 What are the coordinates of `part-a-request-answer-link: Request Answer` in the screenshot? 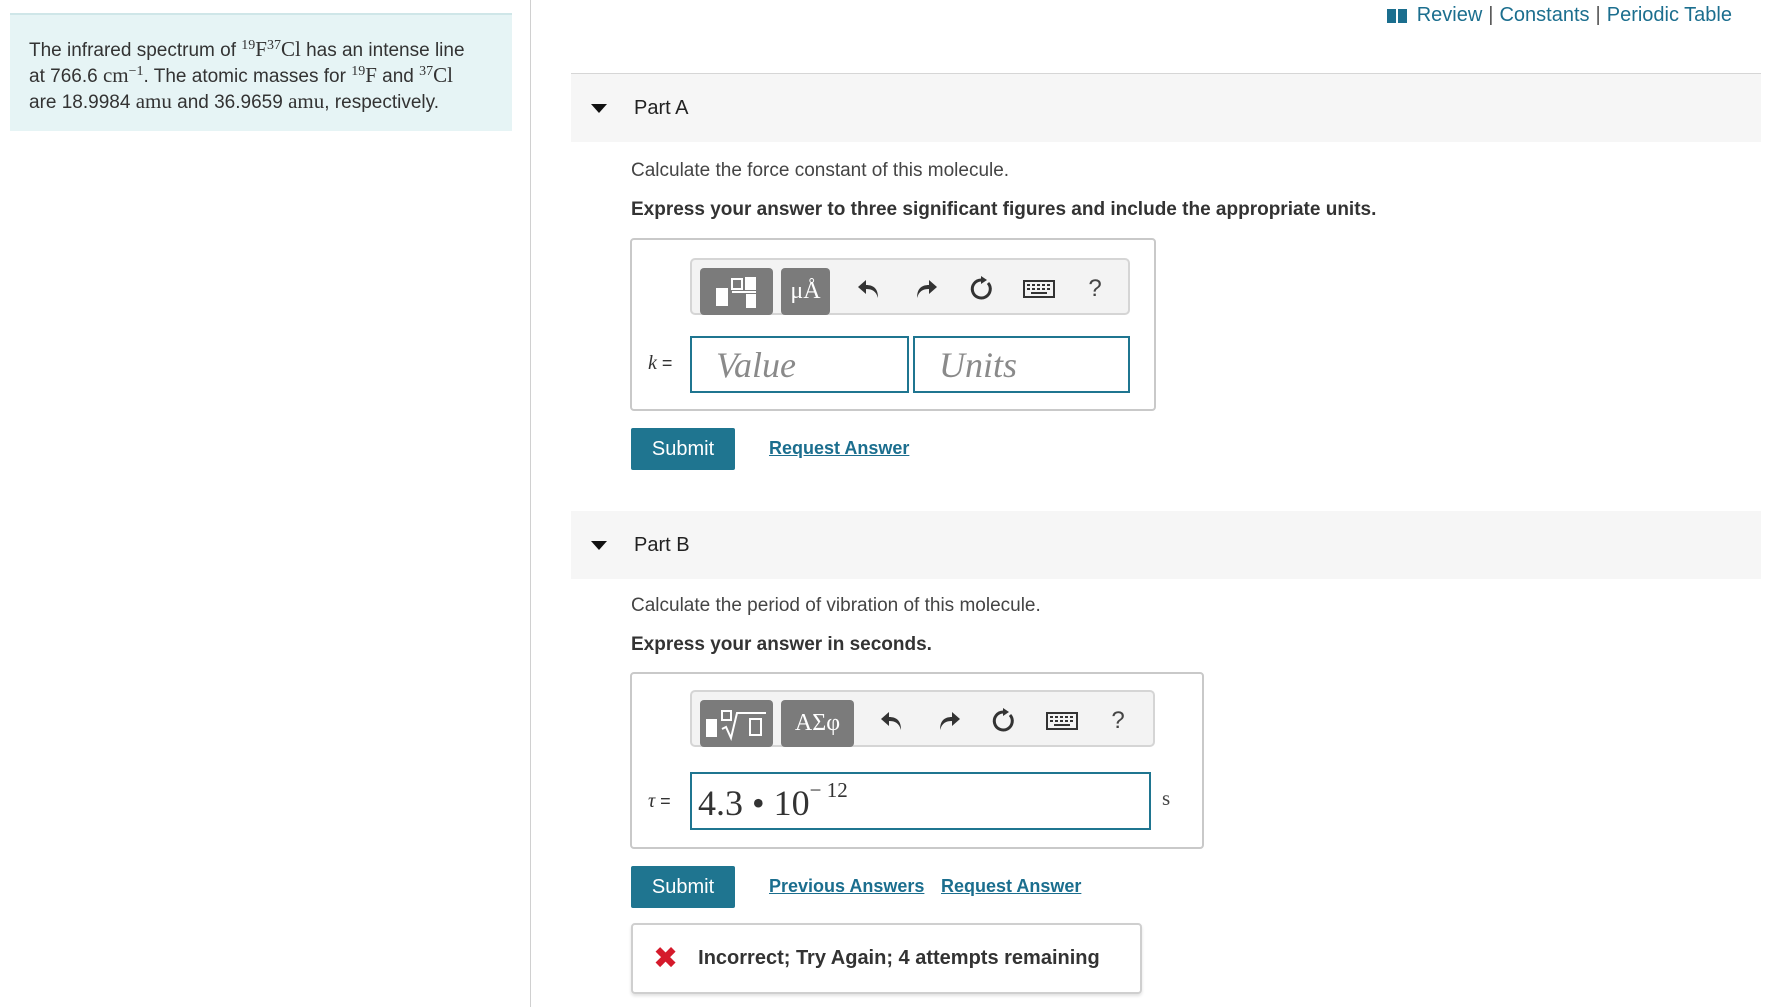 It's located at (839, 448).